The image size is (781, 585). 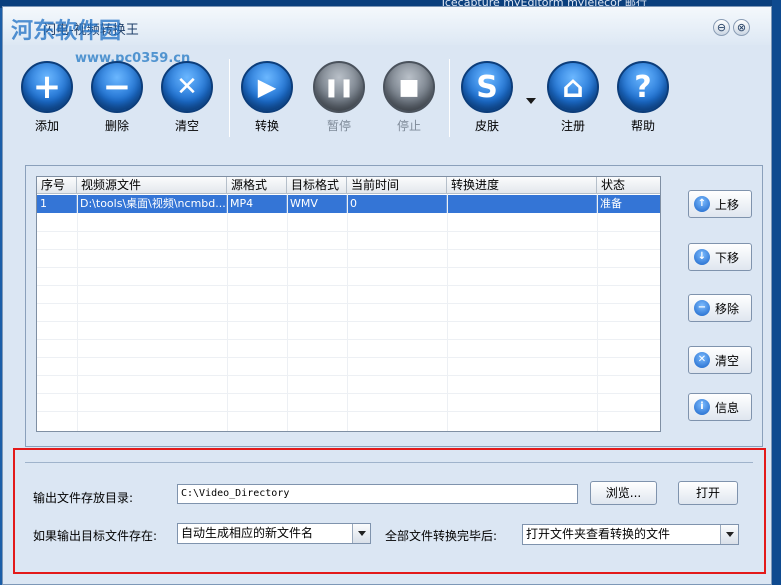 I want to click on help-label: 帮助, so click(x=642, y=126).